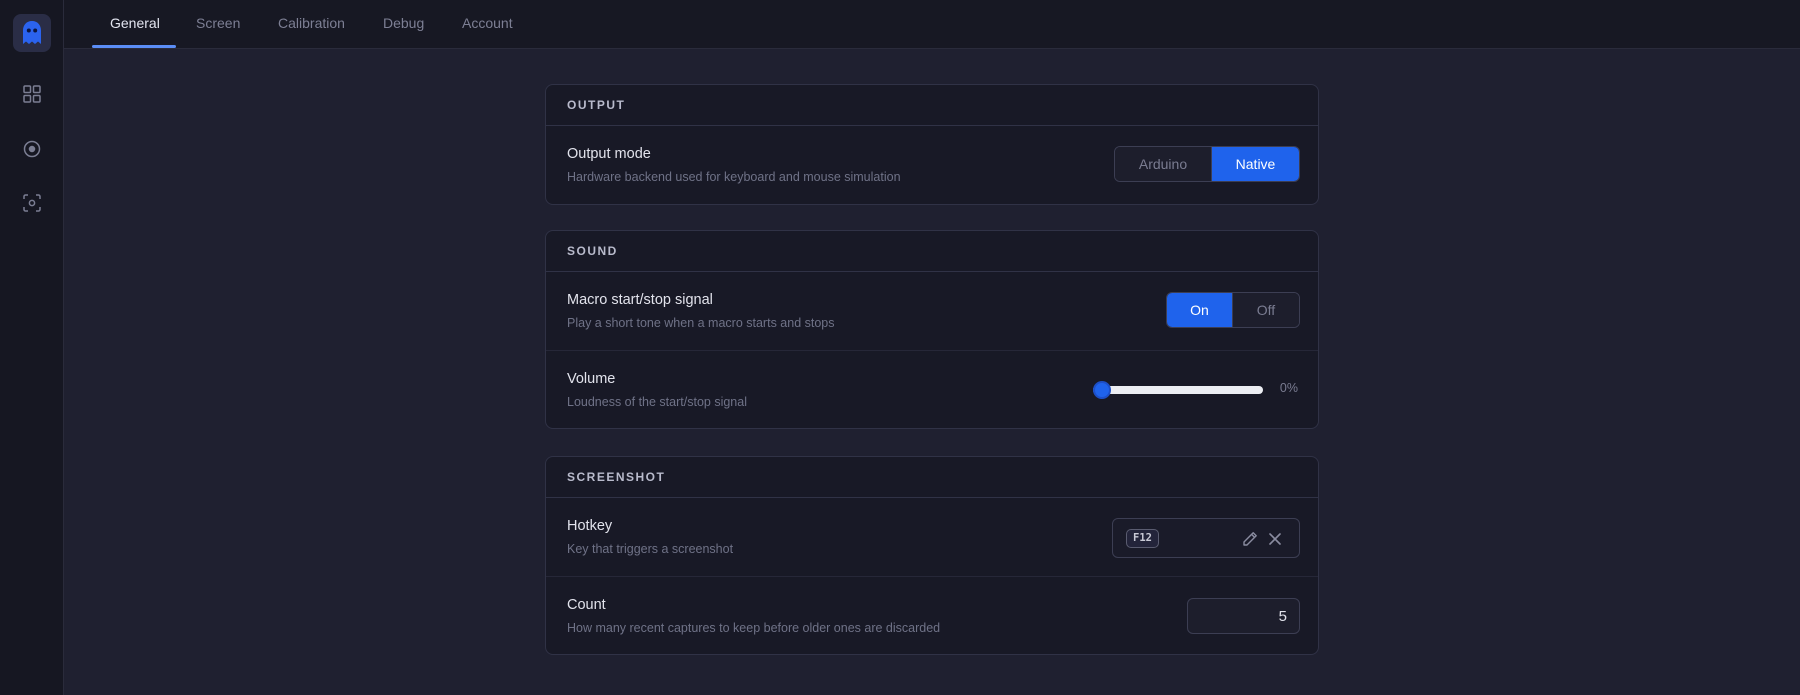 This screenshot has height=695, width=1800. What do you see at coordinates (932, 477) in the screenshot?
I see `section-header-screenshot: SCREENSHOT` at bounding box center [932, 477].